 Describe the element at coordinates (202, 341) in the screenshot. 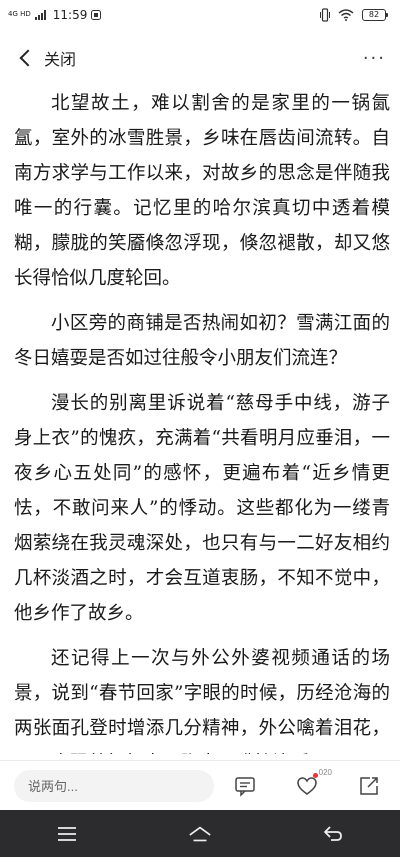

I see `article-paragraph: 小区旁的商铺是否热闹如初？雪满江面的冬日嬉耍是否如过往般令小朋友们流连？` at that location.